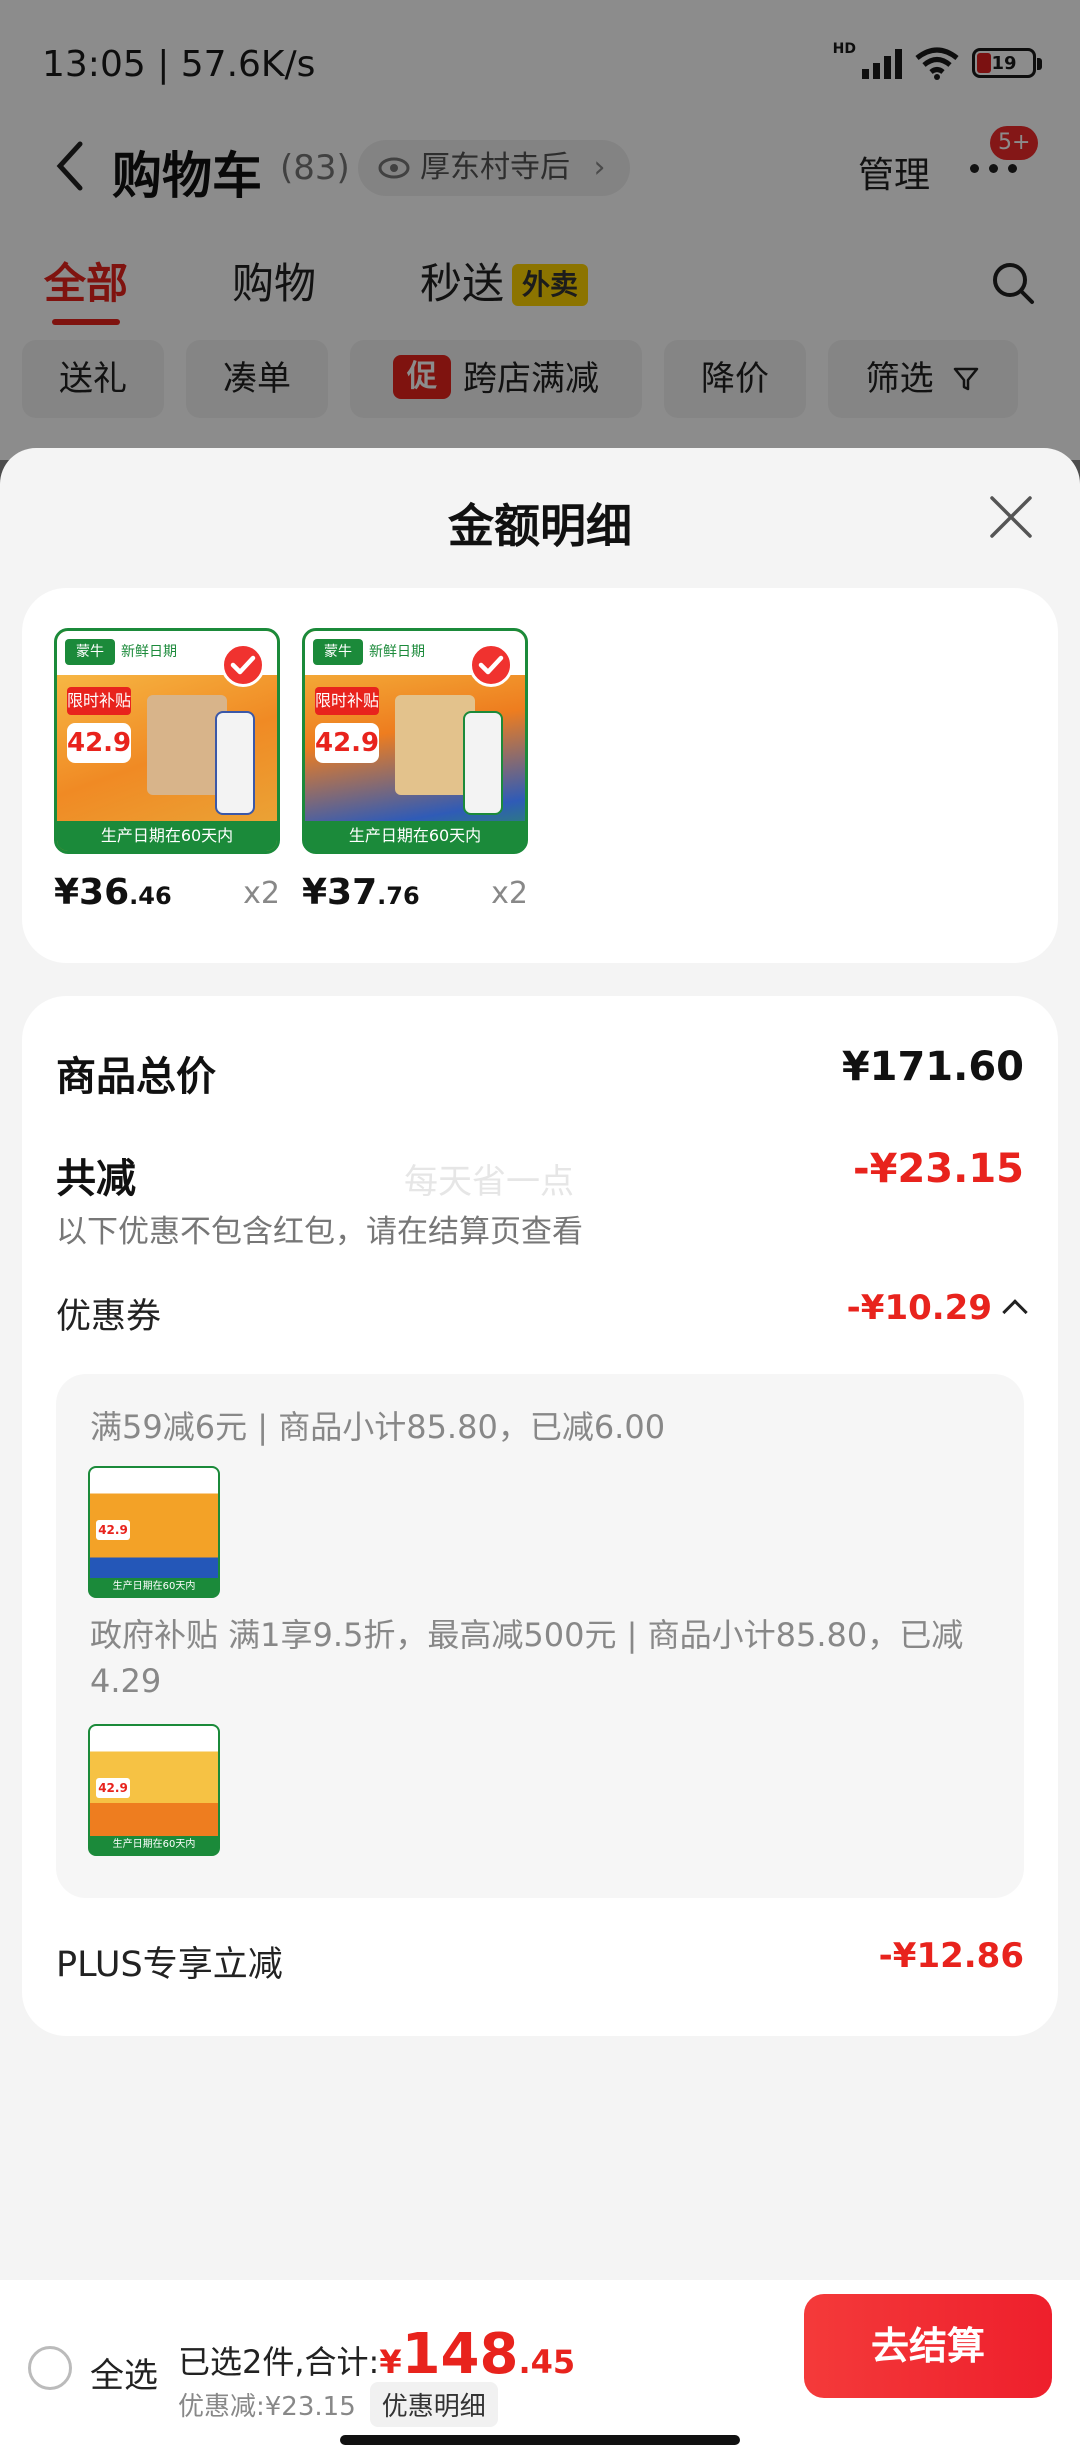  I want to click on total-price-label: 商品总价, so click(136, 1077).